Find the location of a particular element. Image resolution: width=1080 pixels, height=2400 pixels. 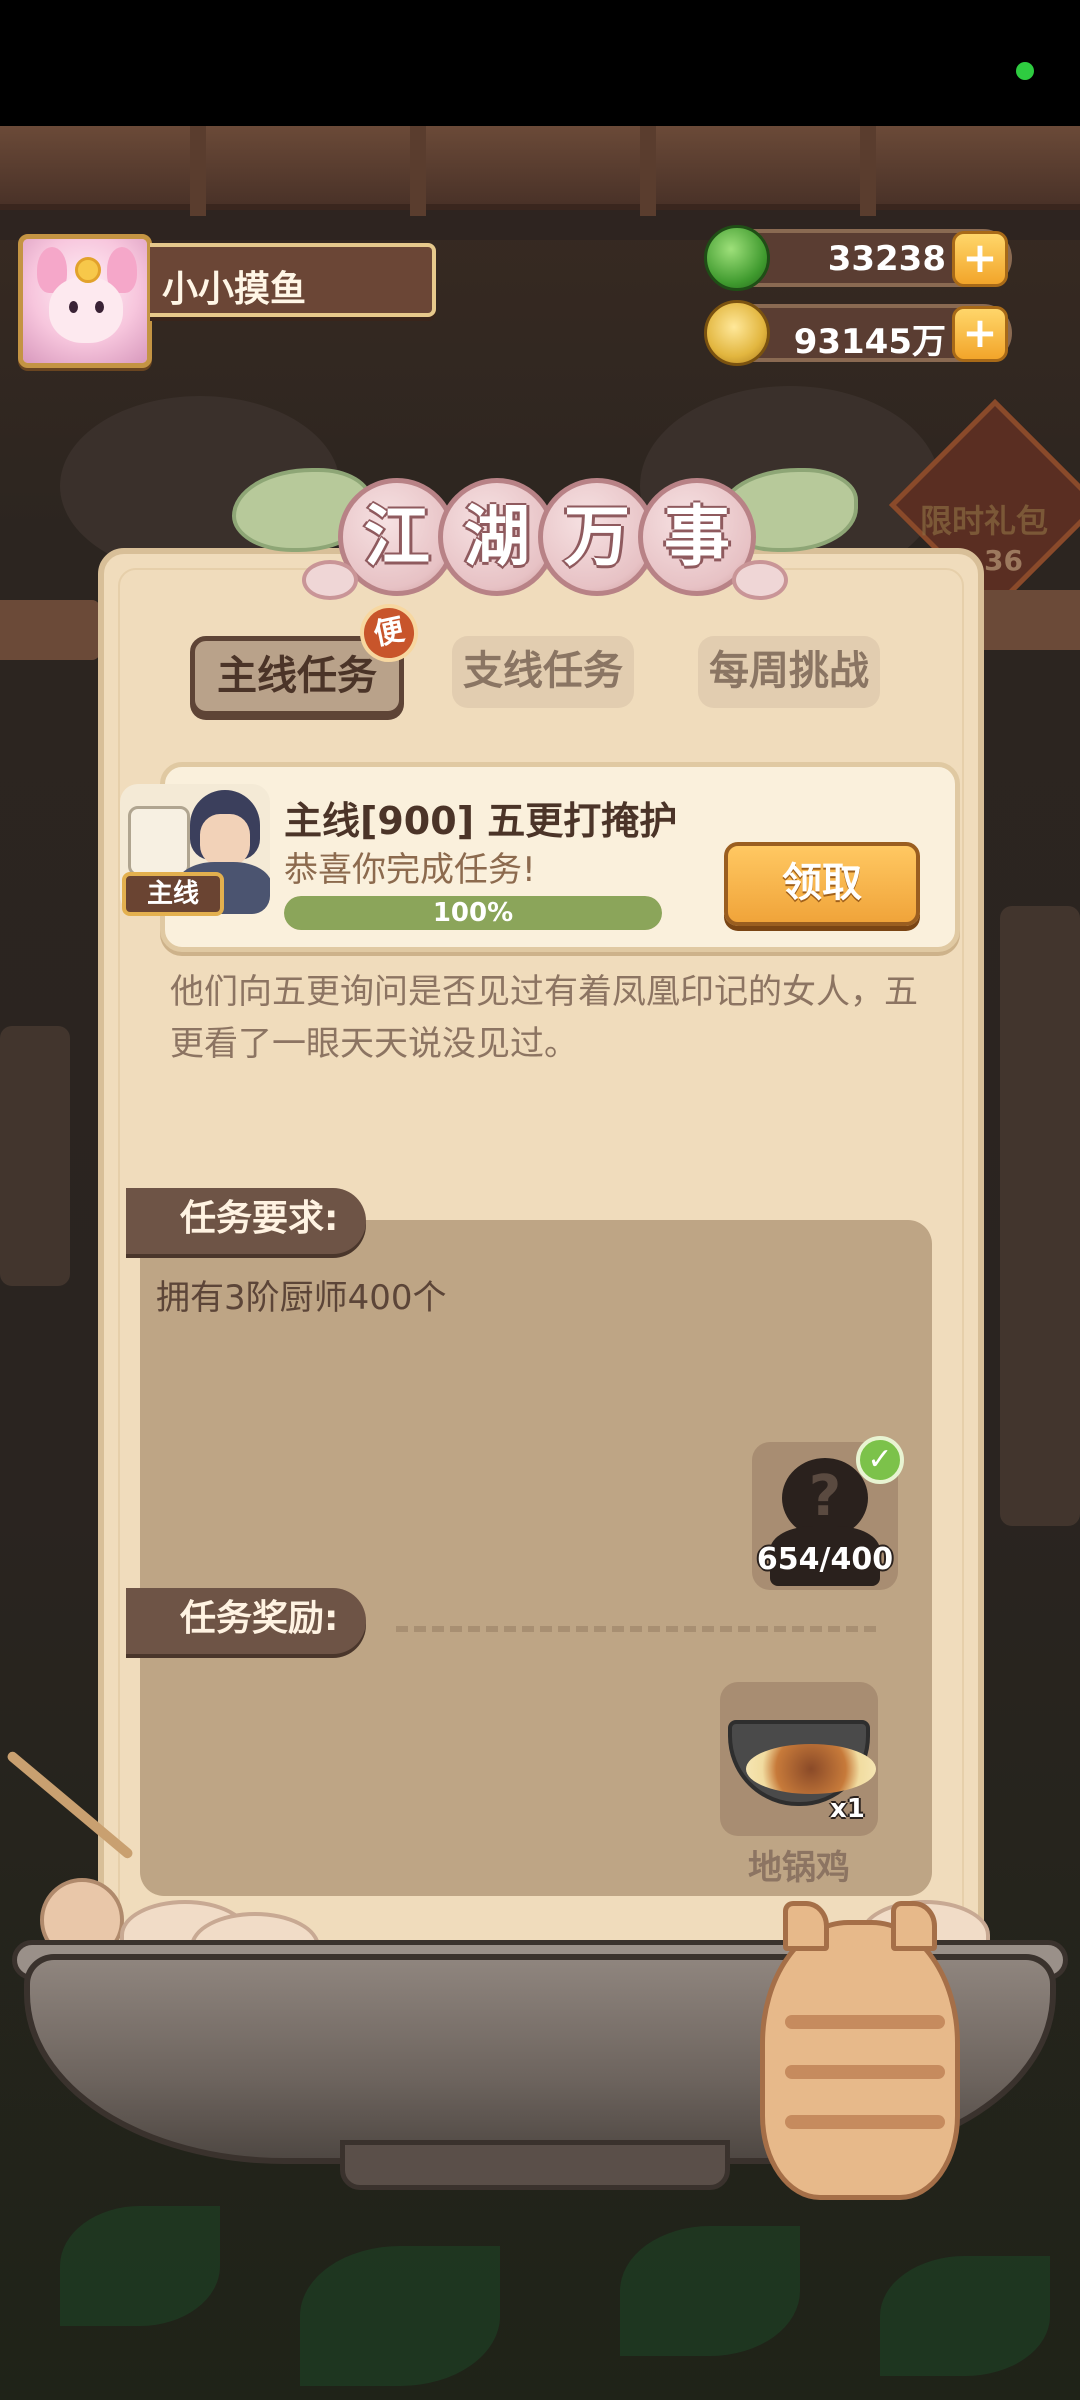

reward-label: 任务奖励: is located at coordinates (246, 1621).